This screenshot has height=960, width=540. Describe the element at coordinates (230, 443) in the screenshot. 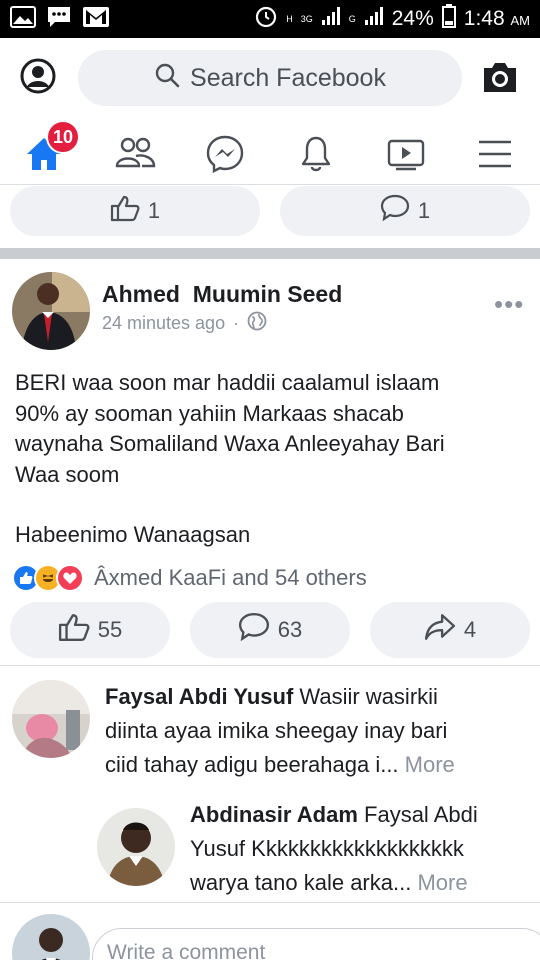

I see `post-text-line: waynaha Somaliland Waxa Anleeyahay Bari` at that location.